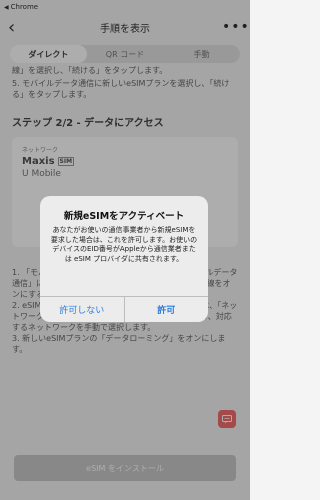  I want to click on alert-title: 新規eSIMをアクティベート, so click(124, 216).